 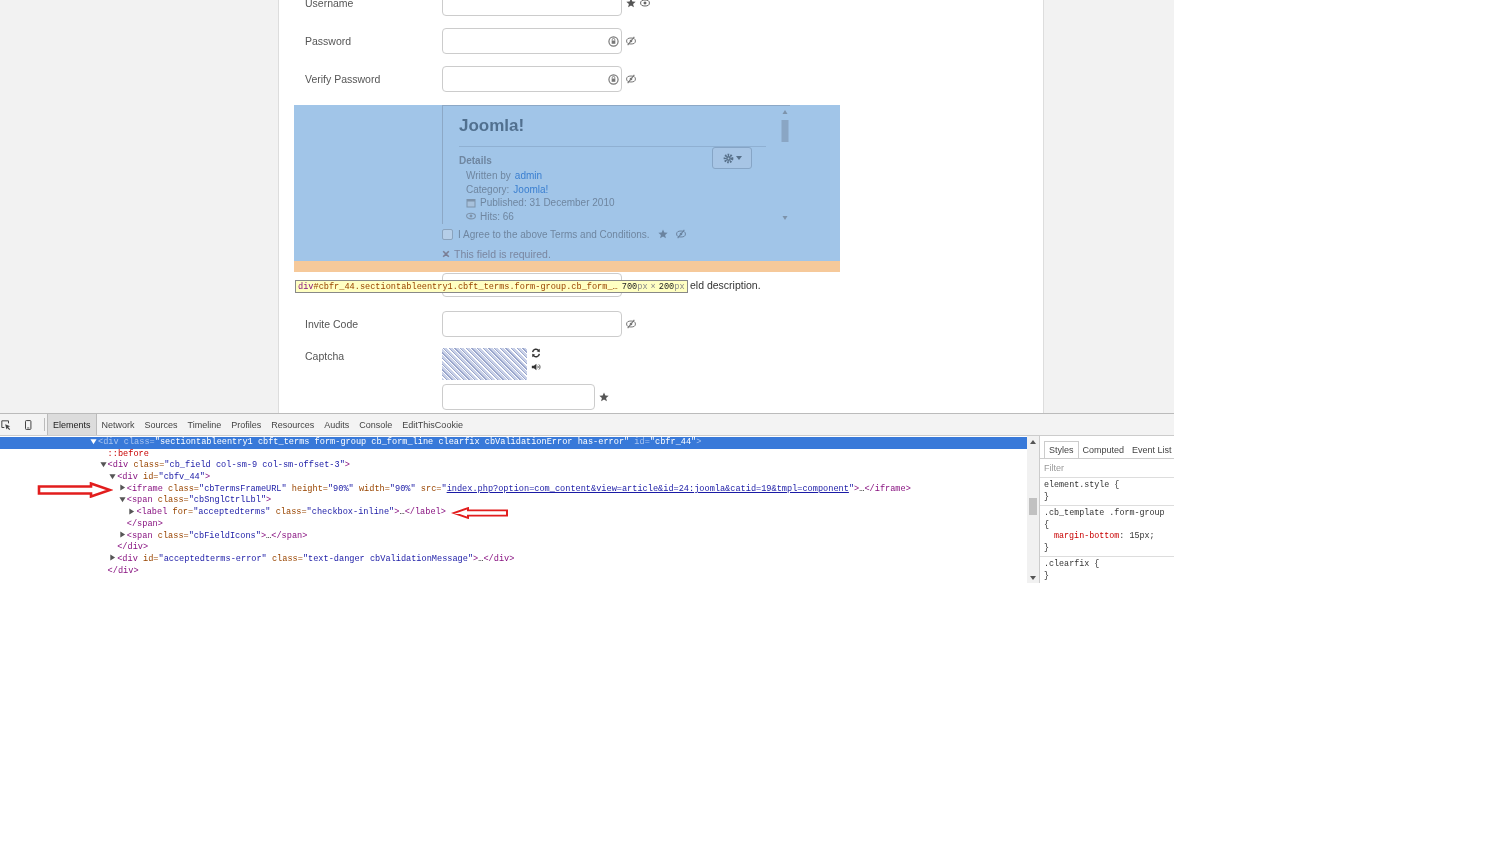 What do you see at coordinates (330, 4) in the screenshot?
I see `field-label: Username` at bounding box center [330, 4].